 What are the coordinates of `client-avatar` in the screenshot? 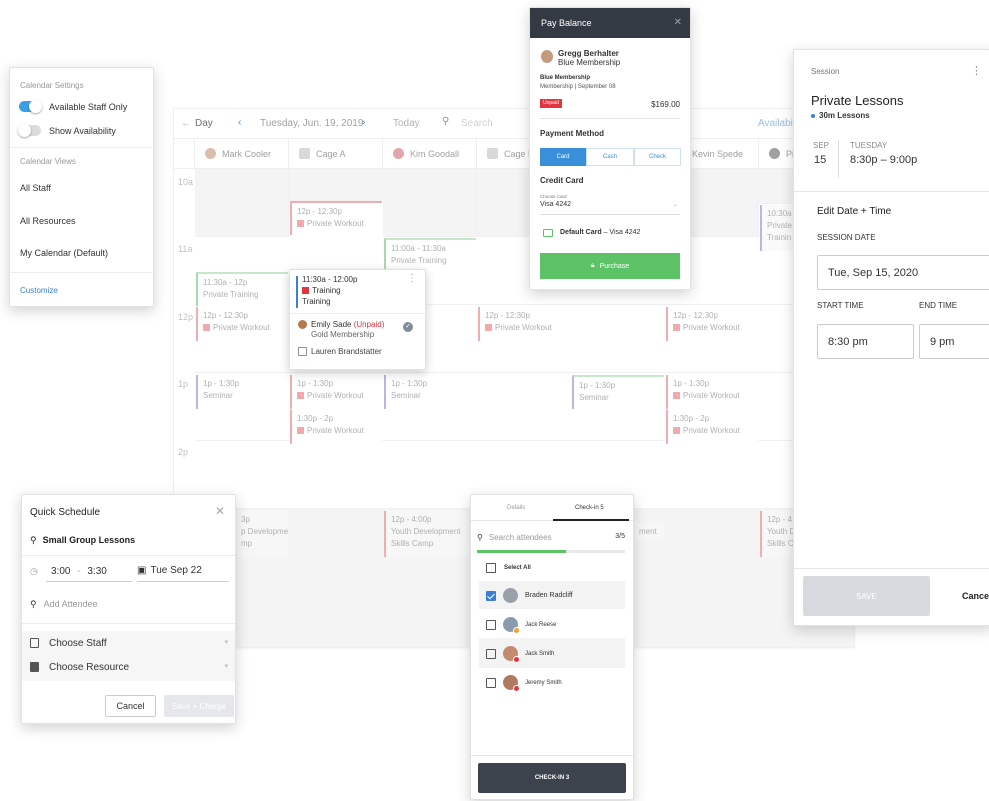 It's located at (302, 324).